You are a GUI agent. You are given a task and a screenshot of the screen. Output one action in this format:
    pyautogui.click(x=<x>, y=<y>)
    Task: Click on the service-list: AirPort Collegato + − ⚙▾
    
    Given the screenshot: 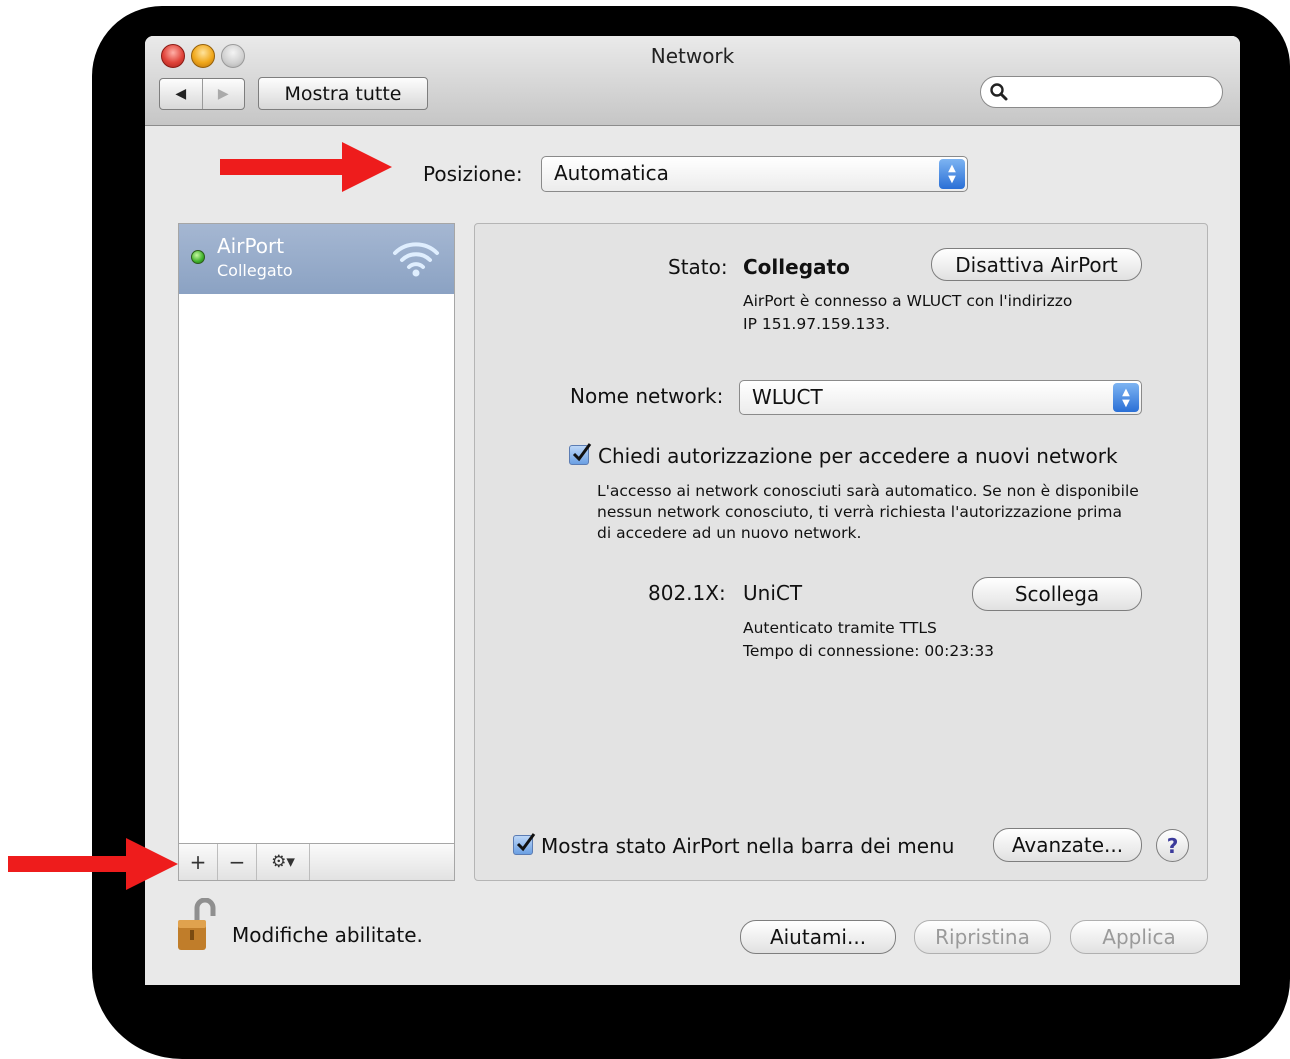 What is the action you would take?
    pyautogui.click(x=316, y=552)
    